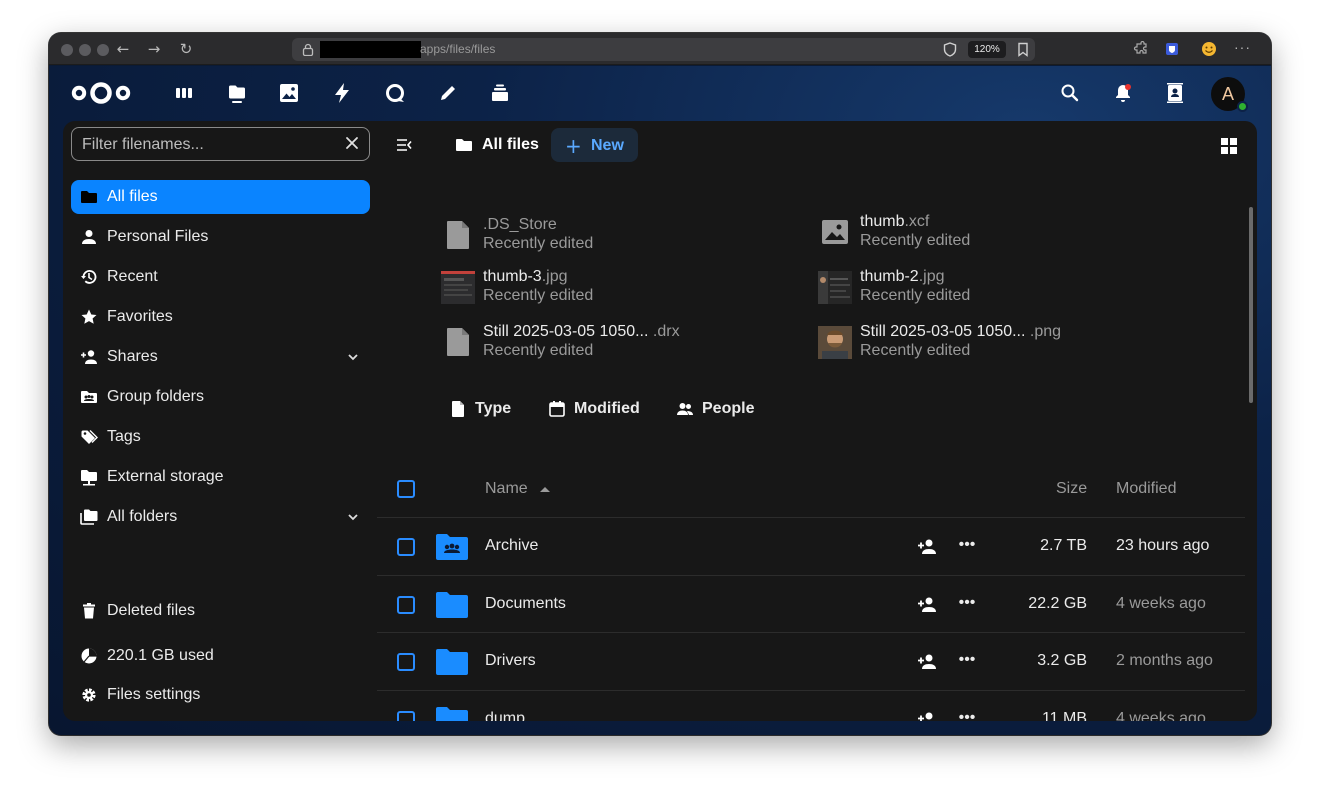 The image size is (1320, 800). Describe the element at coordinates (506, 489) in the screenshot. I see `column-name-header: Name` at that location.